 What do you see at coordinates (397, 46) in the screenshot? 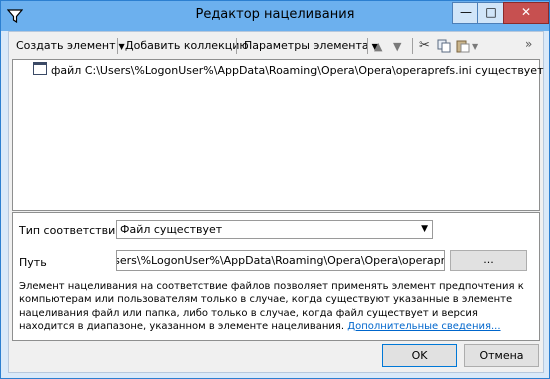
I see `move-down-icon: ▼` at bounding box center [397, 46].